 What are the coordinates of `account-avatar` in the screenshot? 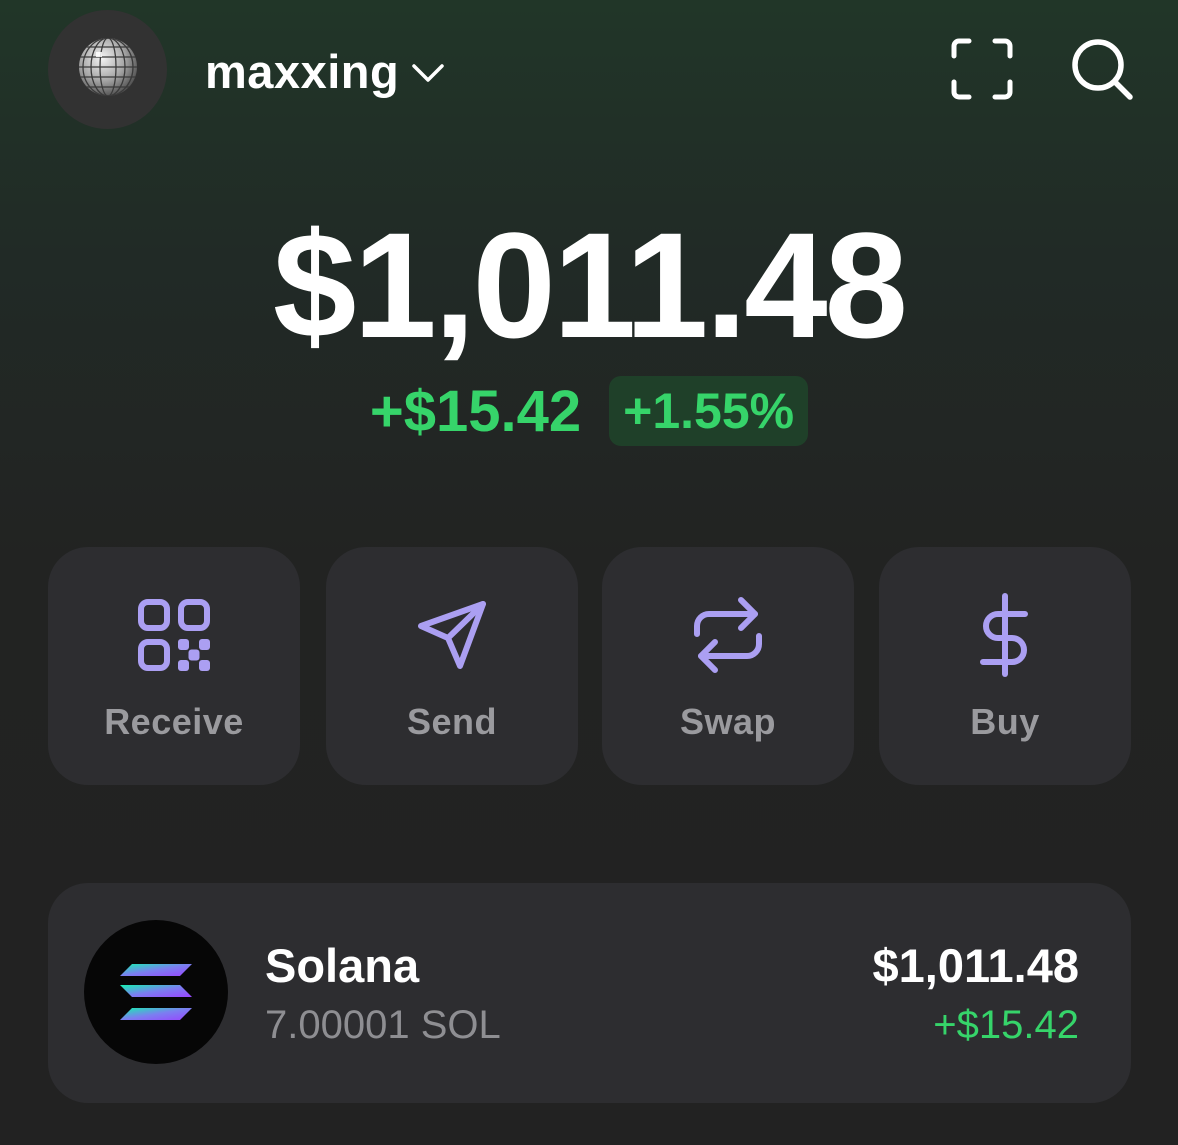 It's located at (107, 69).